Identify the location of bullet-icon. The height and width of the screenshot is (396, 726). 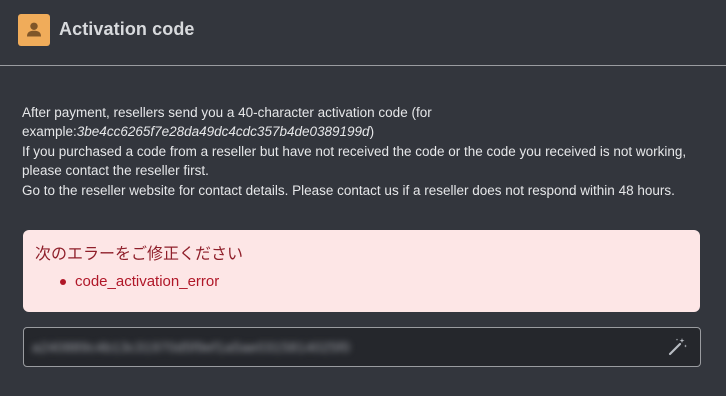
(63, 281).